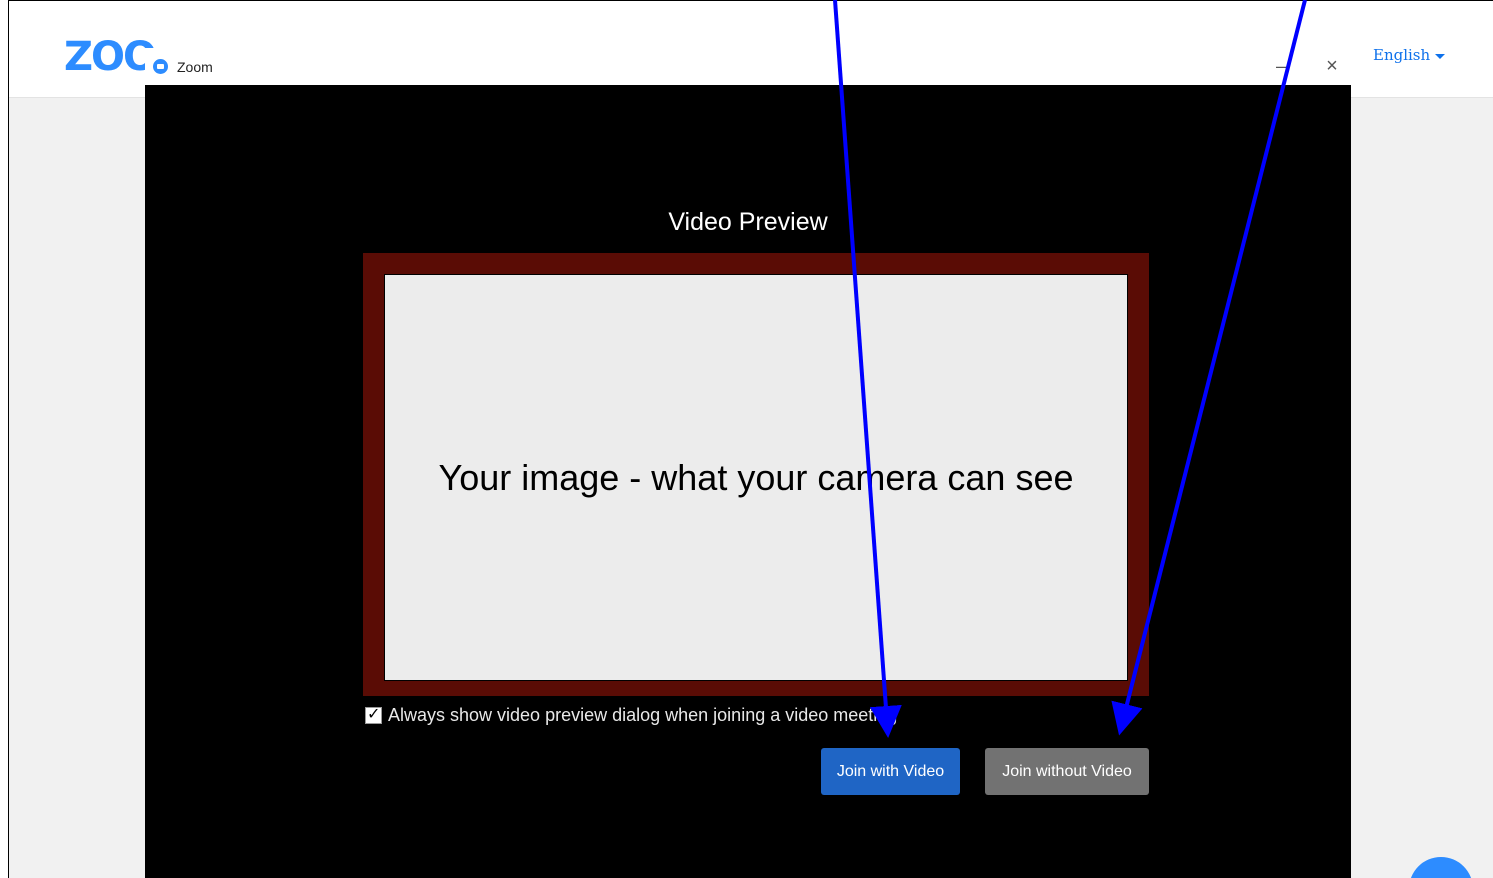 The height and width of the screenshot is (878, 1493). I want to click on help-bubble-button, so click(1441, 867).